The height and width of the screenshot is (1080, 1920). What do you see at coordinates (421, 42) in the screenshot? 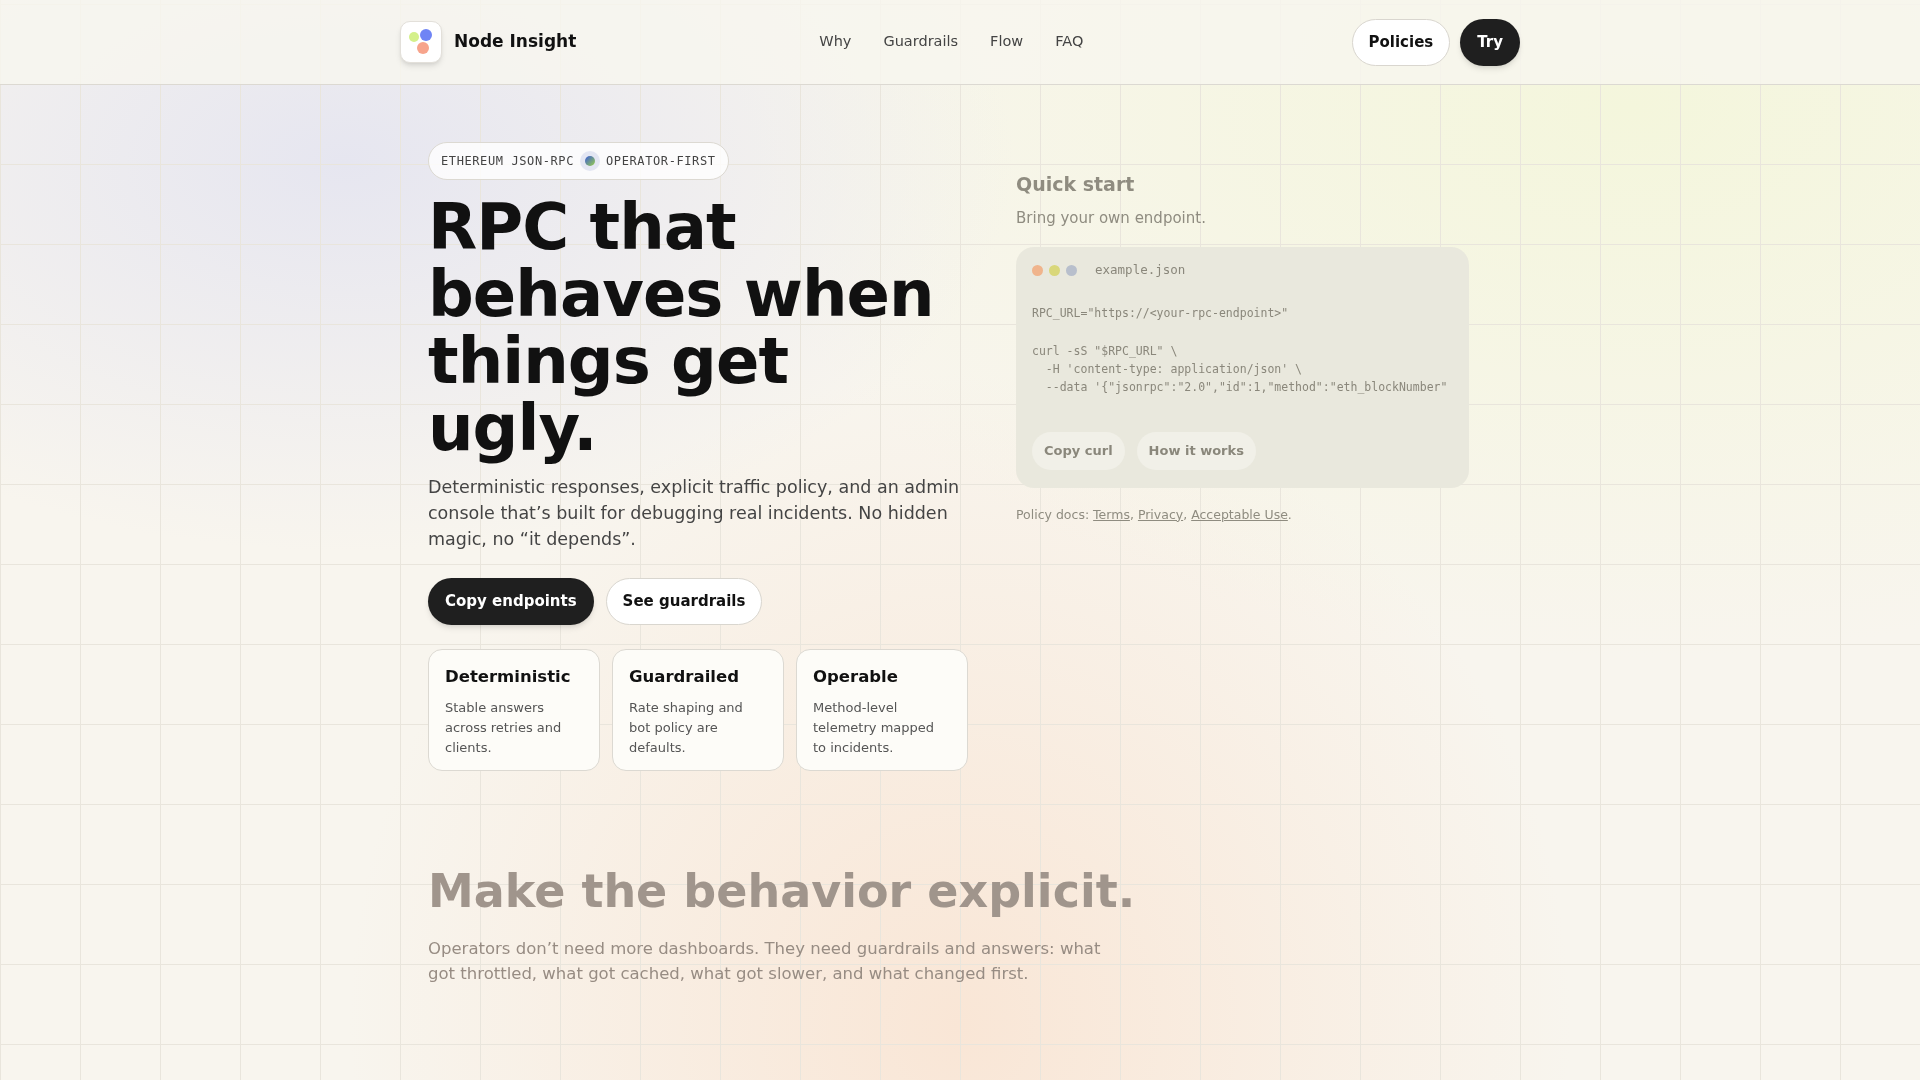
I see `logo-icon` at bounding box center [421, 42].